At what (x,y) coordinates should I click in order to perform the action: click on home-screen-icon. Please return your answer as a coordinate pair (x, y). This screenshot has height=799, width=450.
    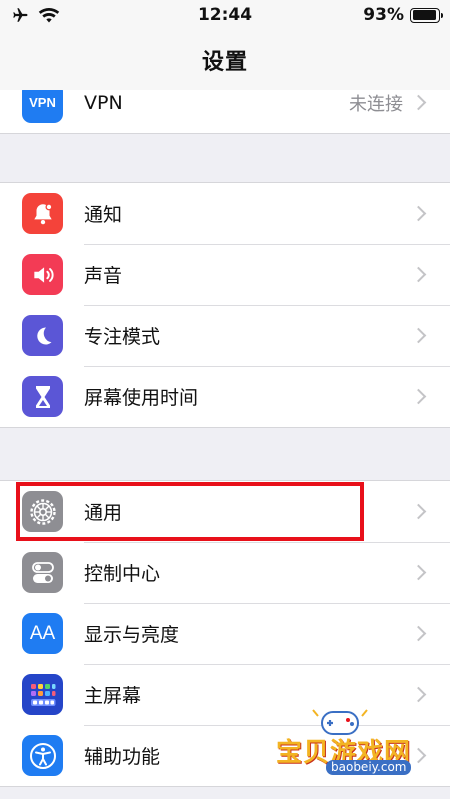
    Looking at the image, I should click on (42, 694).